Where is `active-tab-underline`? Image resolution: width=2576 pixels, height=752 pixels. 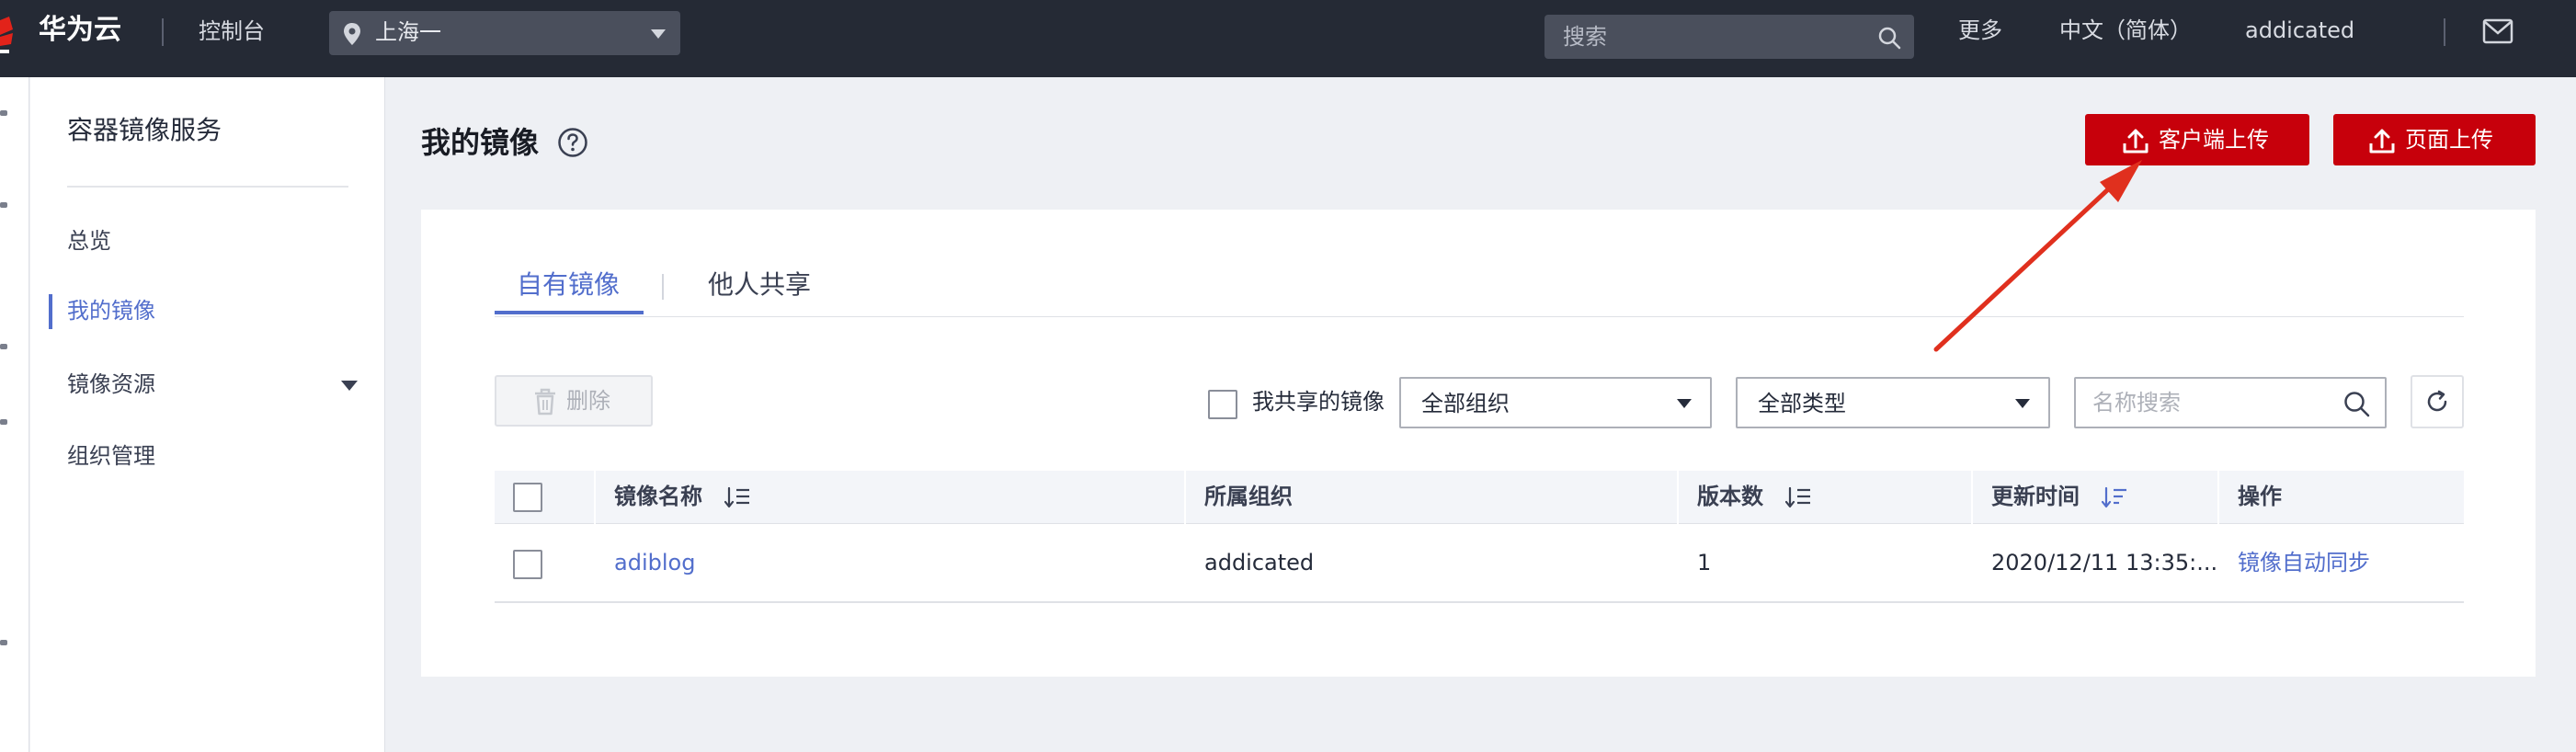
active-tab-underline is located at coordinates (569, 312).